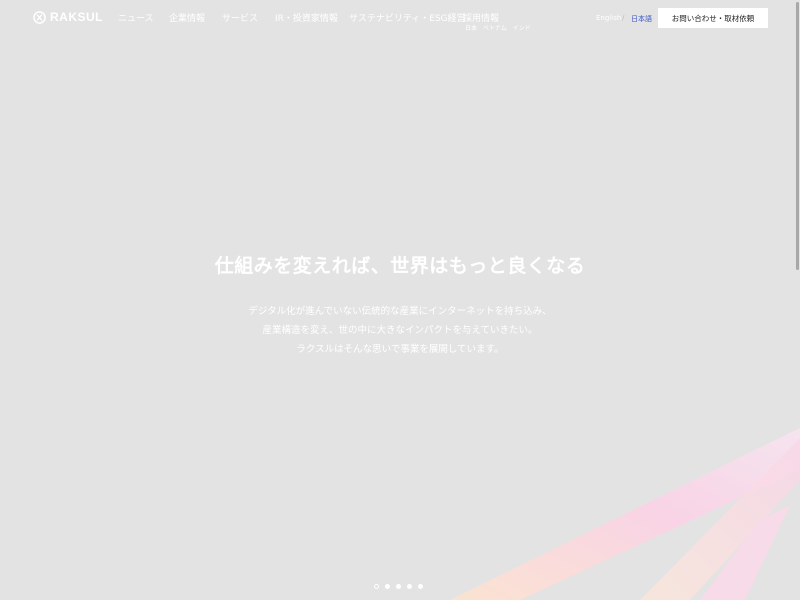 This screenshot has height=600, width=800. I want to click on hero-description-line-2: 産業構造を変え、世の中に大きなインパクトを与えていきたい。, so click(400, 330).